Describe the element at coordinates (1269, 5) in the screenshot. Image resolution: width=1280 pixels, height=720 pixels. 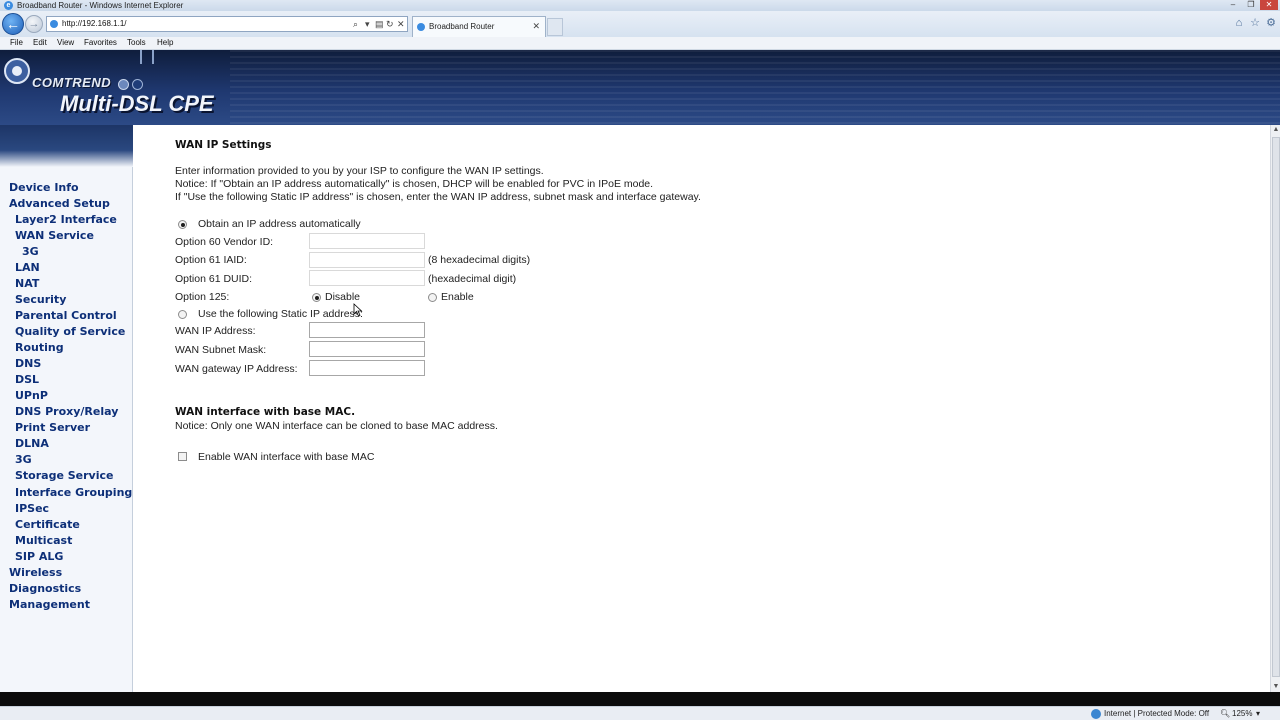
I see `close-icon: ✕` at that location.